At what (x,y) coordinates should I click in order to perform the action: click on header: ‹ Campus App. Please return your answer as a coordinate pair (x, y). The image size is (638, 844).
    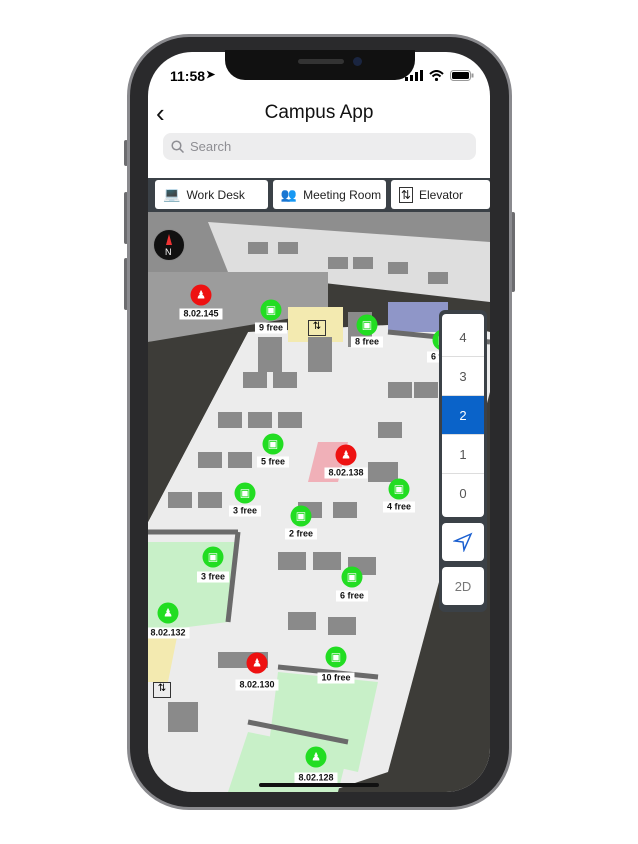
    Looking at the image, I should click on (319, 115).